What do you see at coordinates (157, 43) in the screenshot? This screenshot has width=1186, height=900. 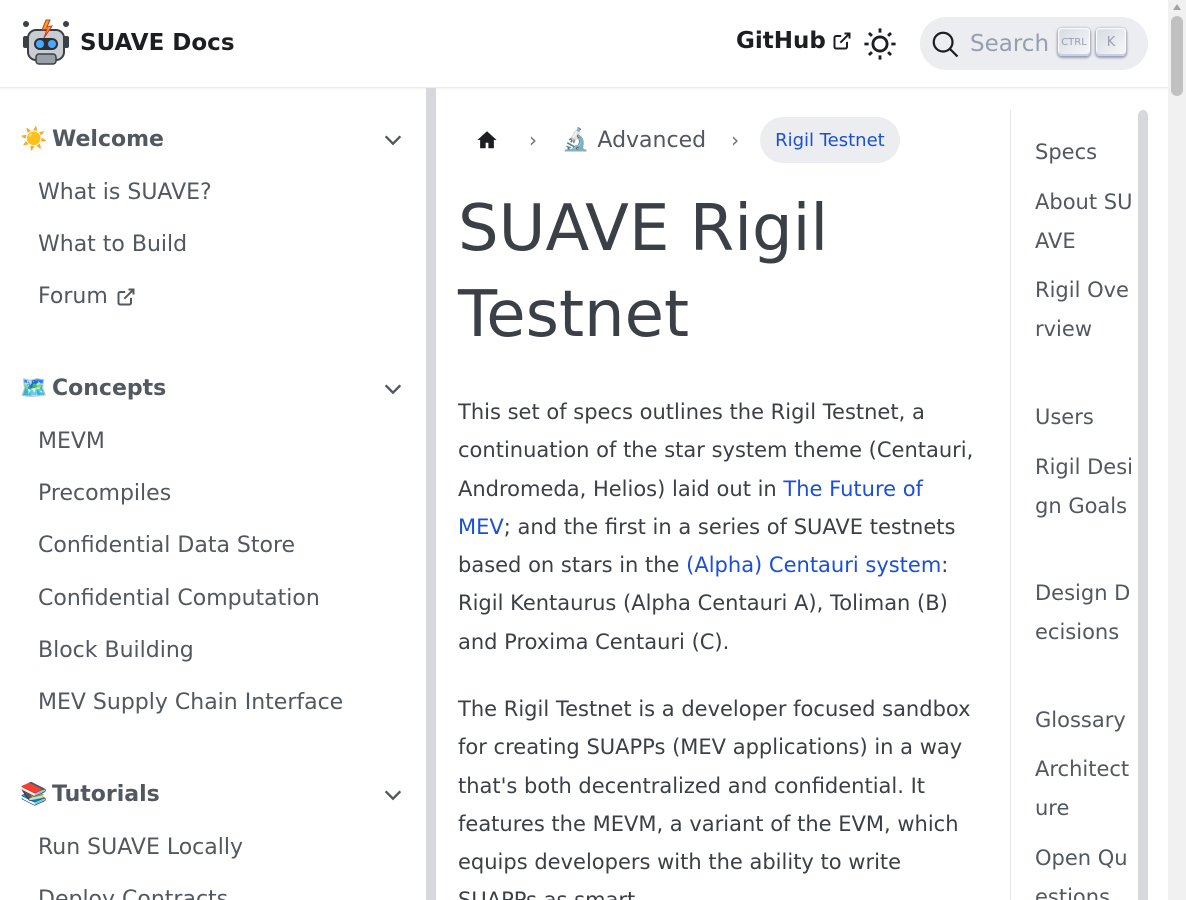 I see `site-title: SUAVE Docs` at bounding box center [157, 43].